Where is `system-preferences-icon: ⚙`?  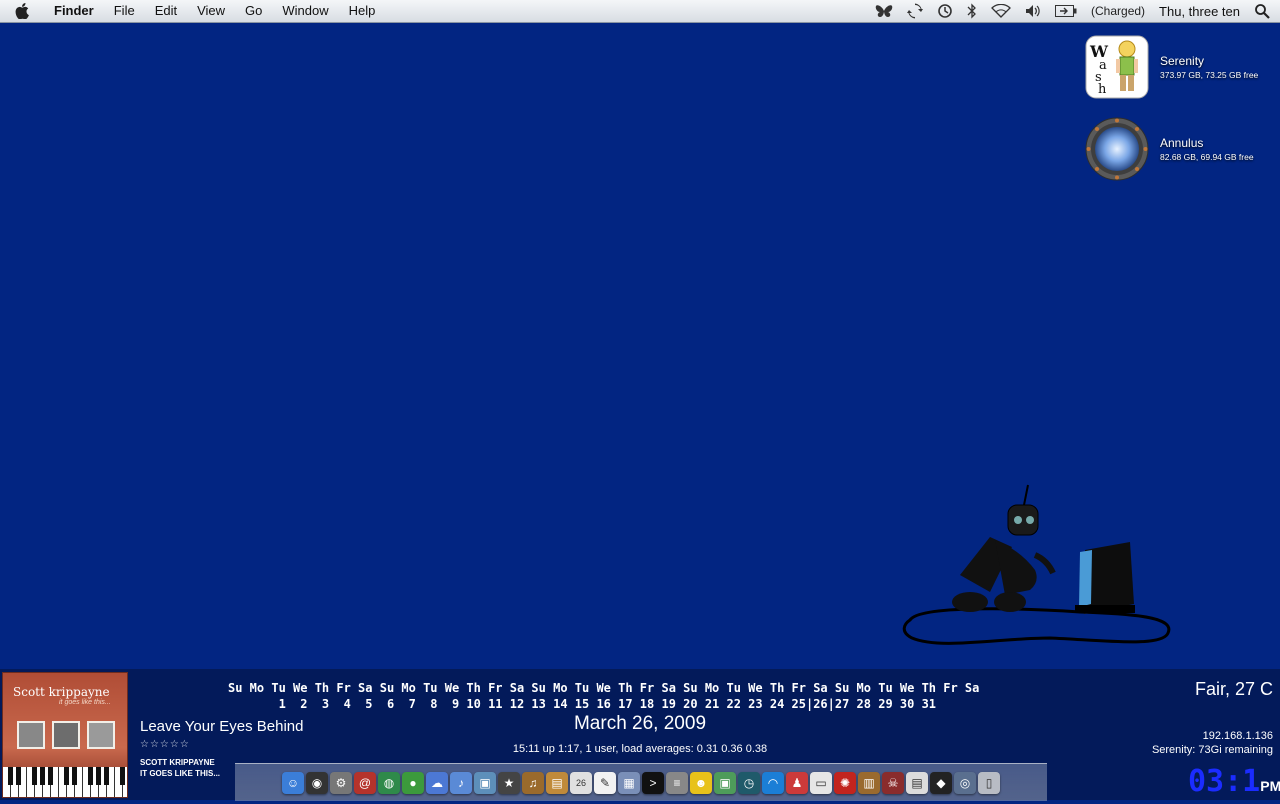 system-preferences-icon: ⚙ is located at coordinates (341, 782).